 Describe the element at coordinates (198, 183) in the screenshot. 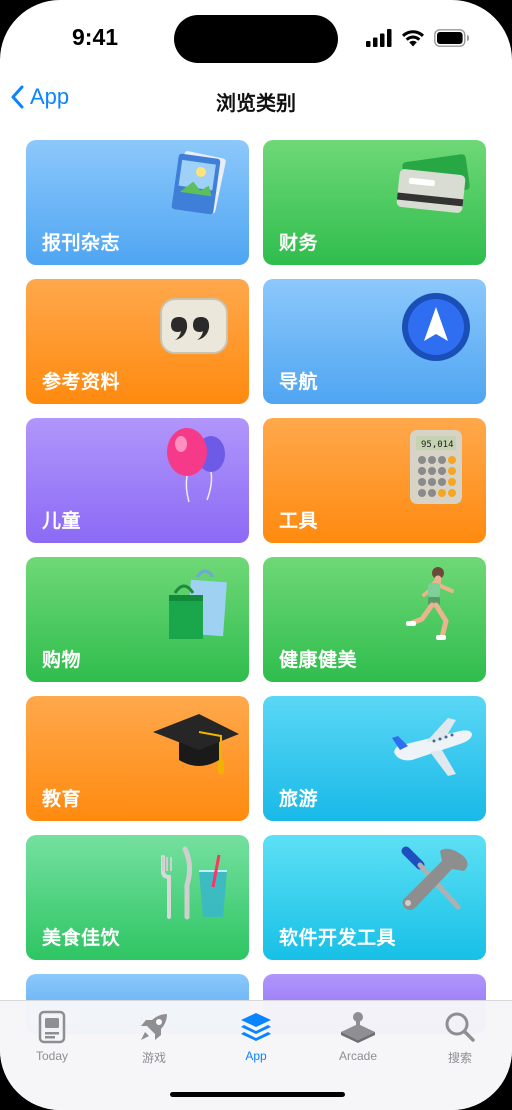

I see `magazine-icon` at that location.